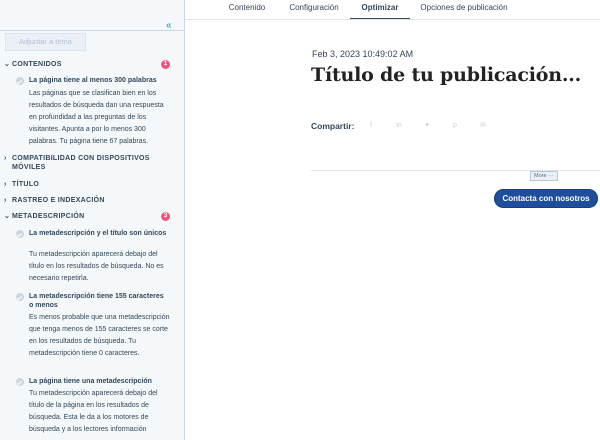 The width and height of the screenshot is (600, 440). I want to click on check-title: La página tiene una metadescripción, so click(90, 381).